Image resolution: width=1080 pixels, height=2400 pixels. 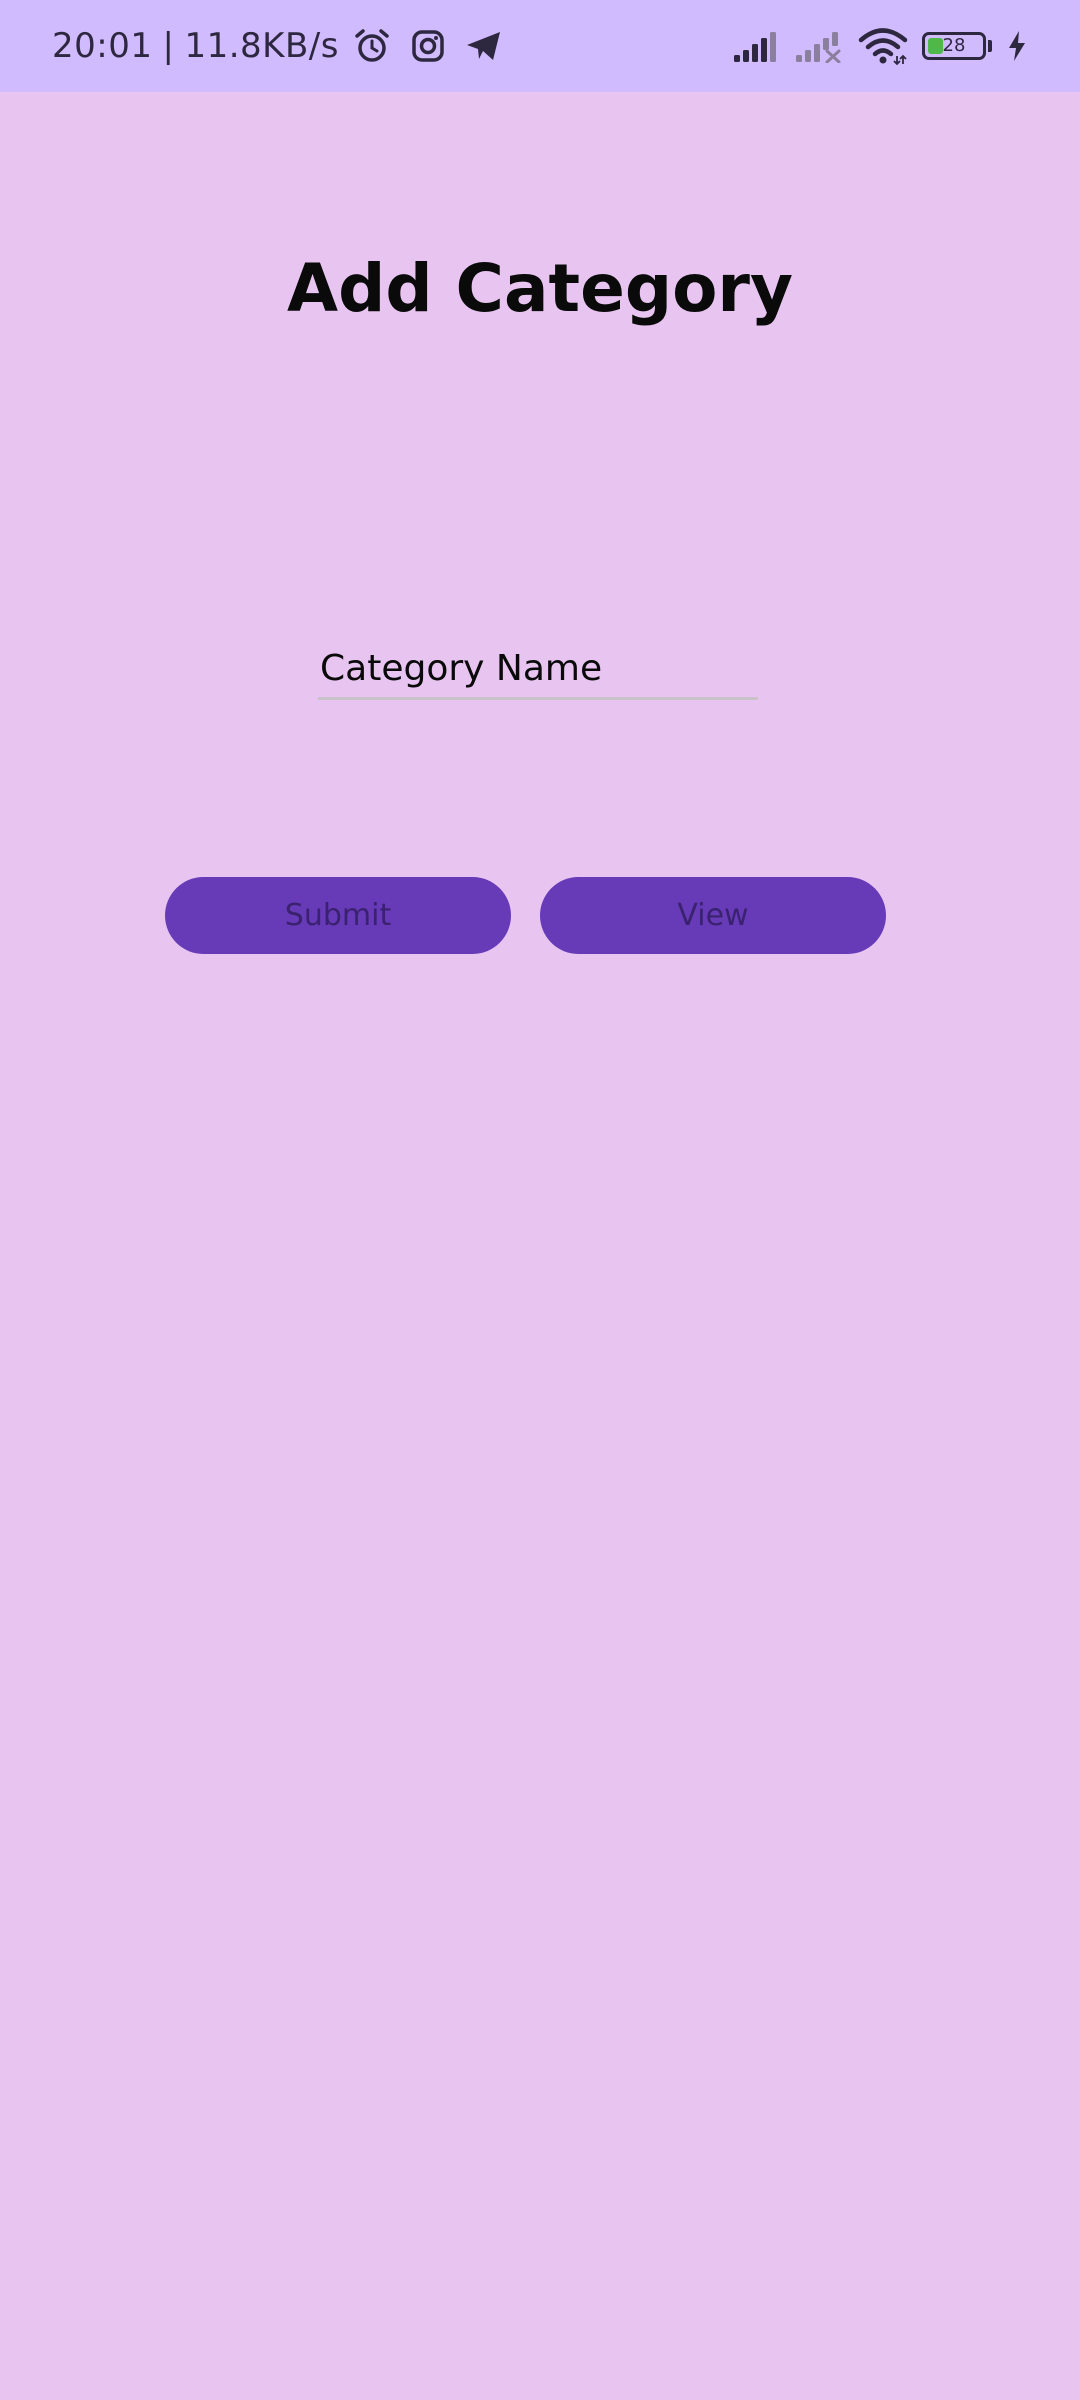 I want to click on battery-level: 28, so click(x=954, y=45).